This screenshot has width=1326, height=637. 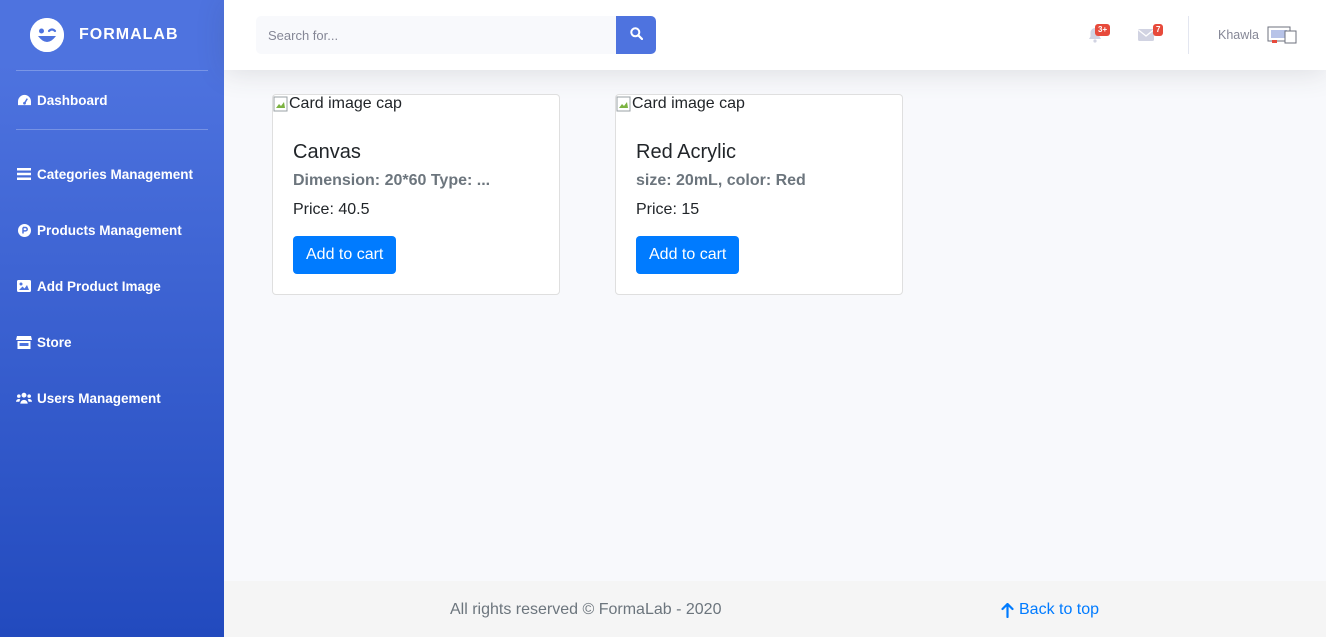 What do you see at coordinates (1238, 35) in the screenshot?
I see `user-name: Khawla` at bounding box center [1238, 35].